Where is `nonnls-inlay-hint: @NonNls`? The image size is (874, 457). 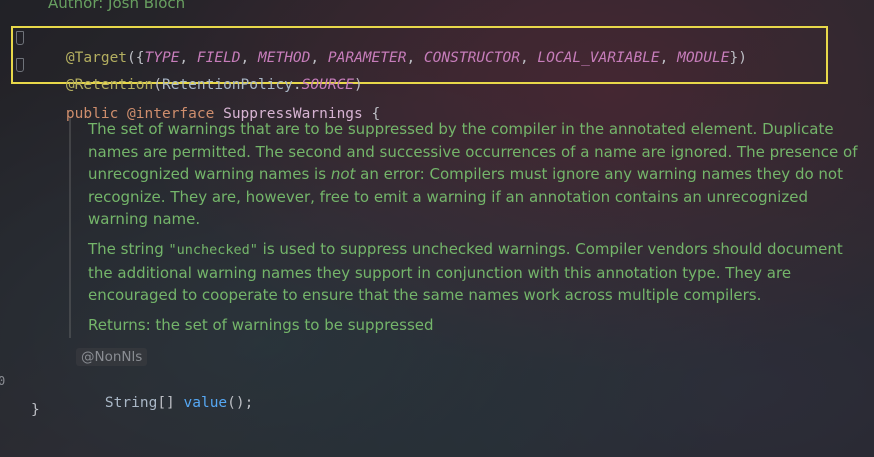
nonnls-inlay-hint: @NonNls is located at coordinates (112, 357).